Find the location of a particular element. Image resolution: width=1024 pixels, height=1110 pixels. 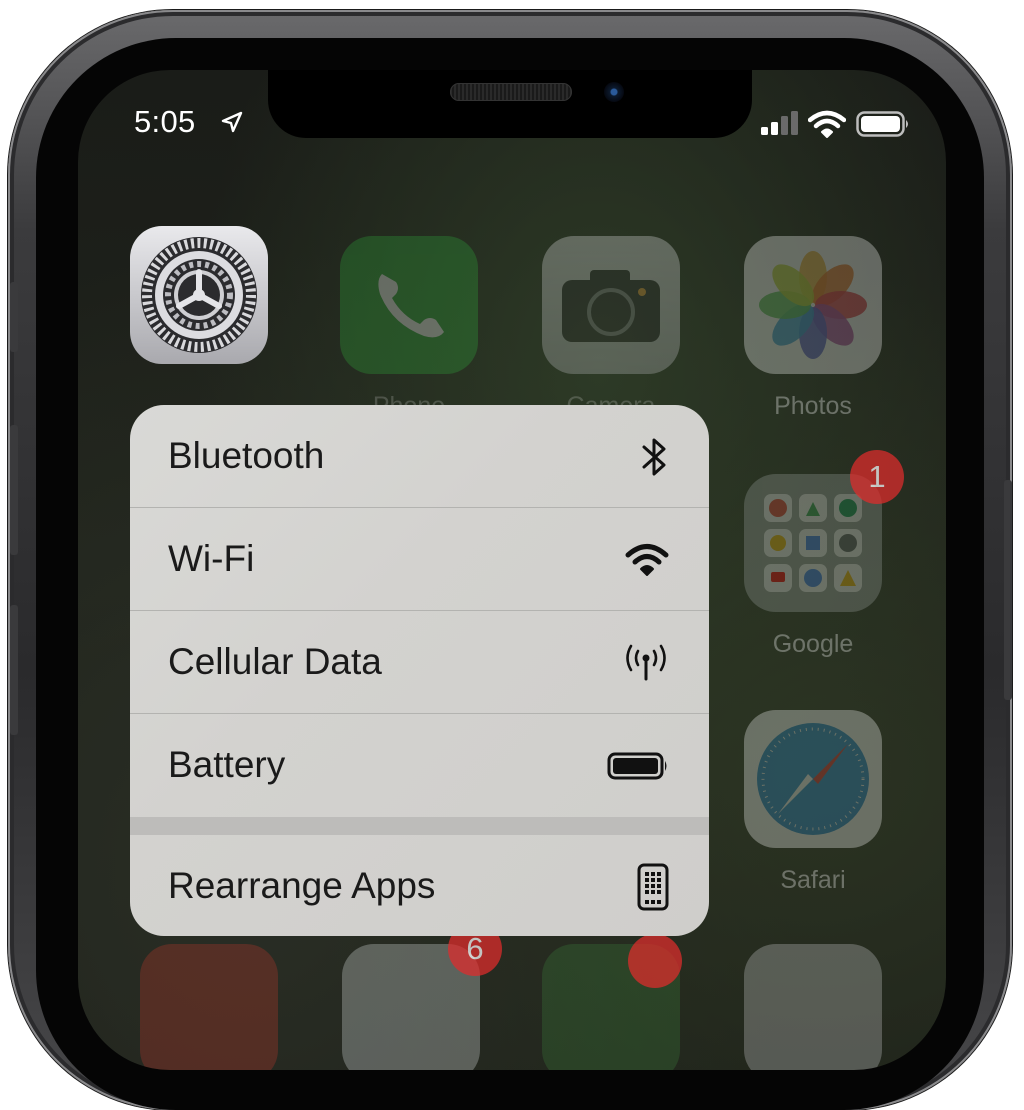

notch is located at coordinates (510, 104).